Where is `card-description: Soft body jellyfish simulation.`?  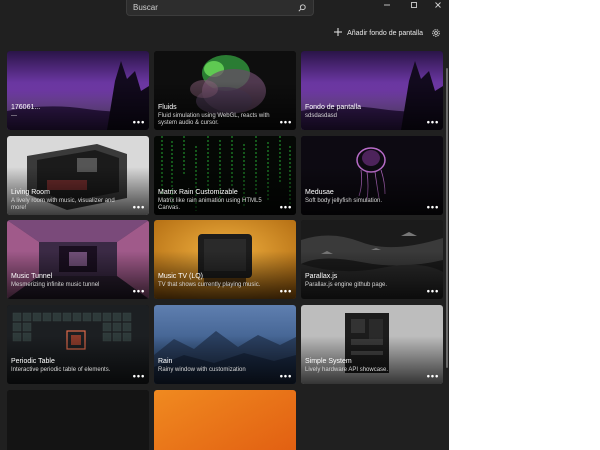
card-description: Soft body jellyfish simulation. is located at coordinates (344, 201).